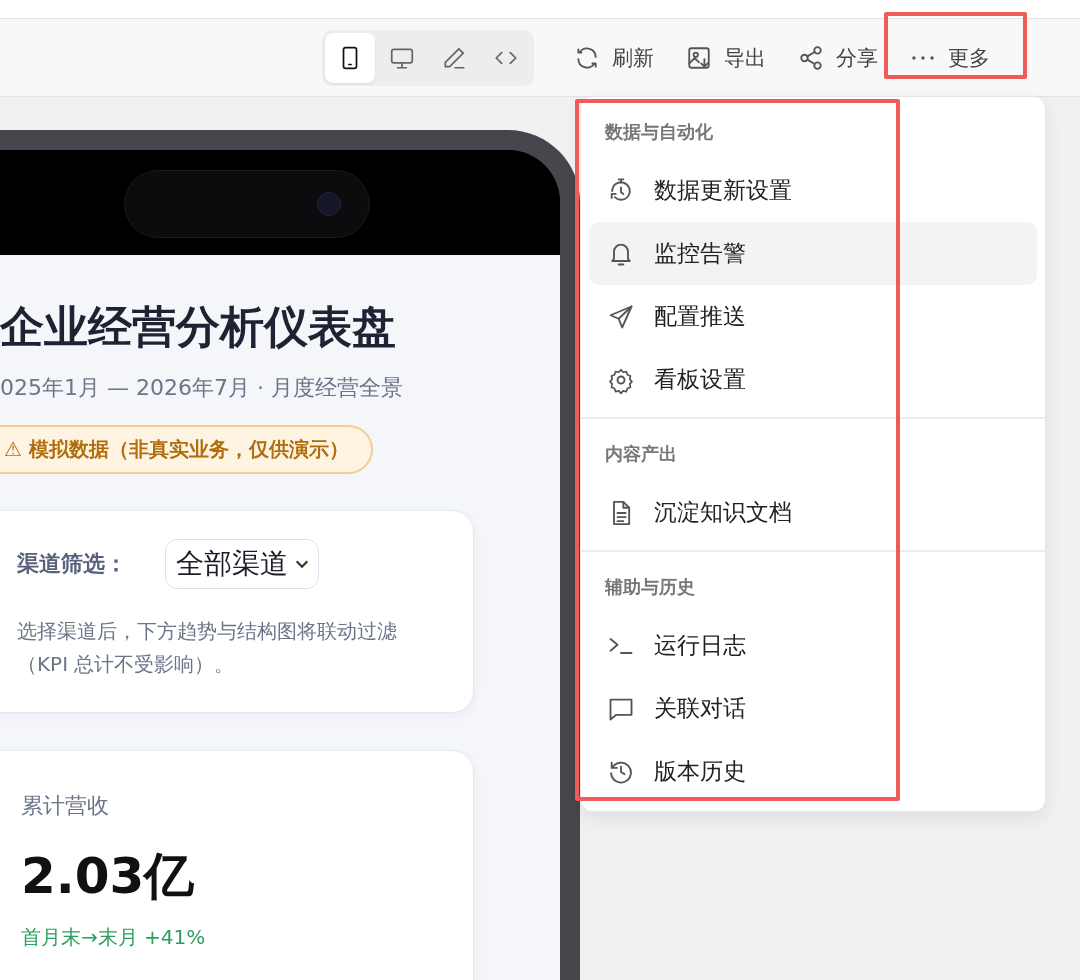 This screenshot has height=980, width=1080. What do you see at coordinates (813, 379) in the screenshot?
I see `menu-item: 看板设置` at bounding box center [813, 379].